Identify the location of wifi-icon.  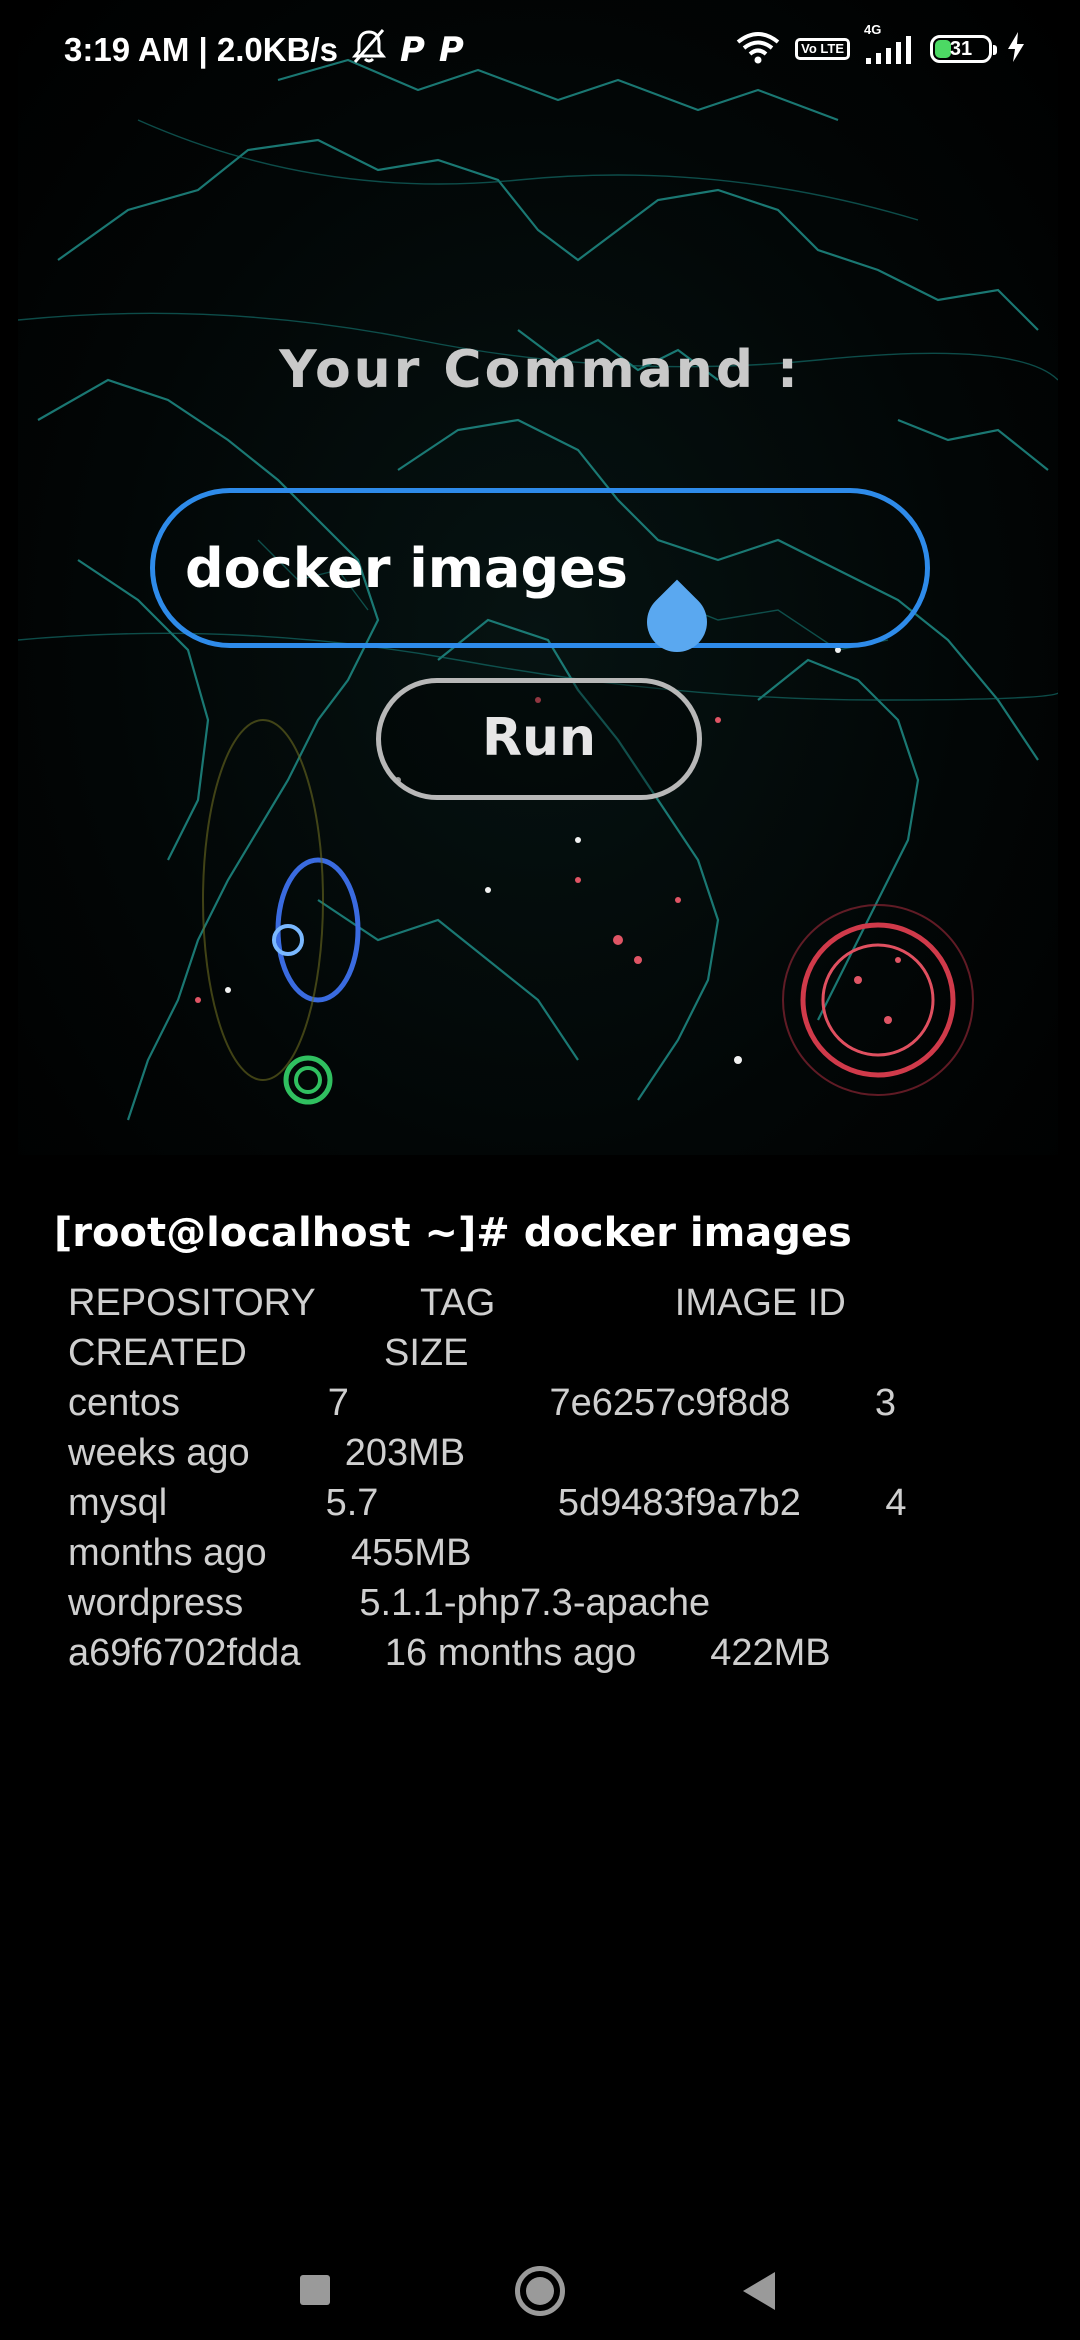
(758, 49).